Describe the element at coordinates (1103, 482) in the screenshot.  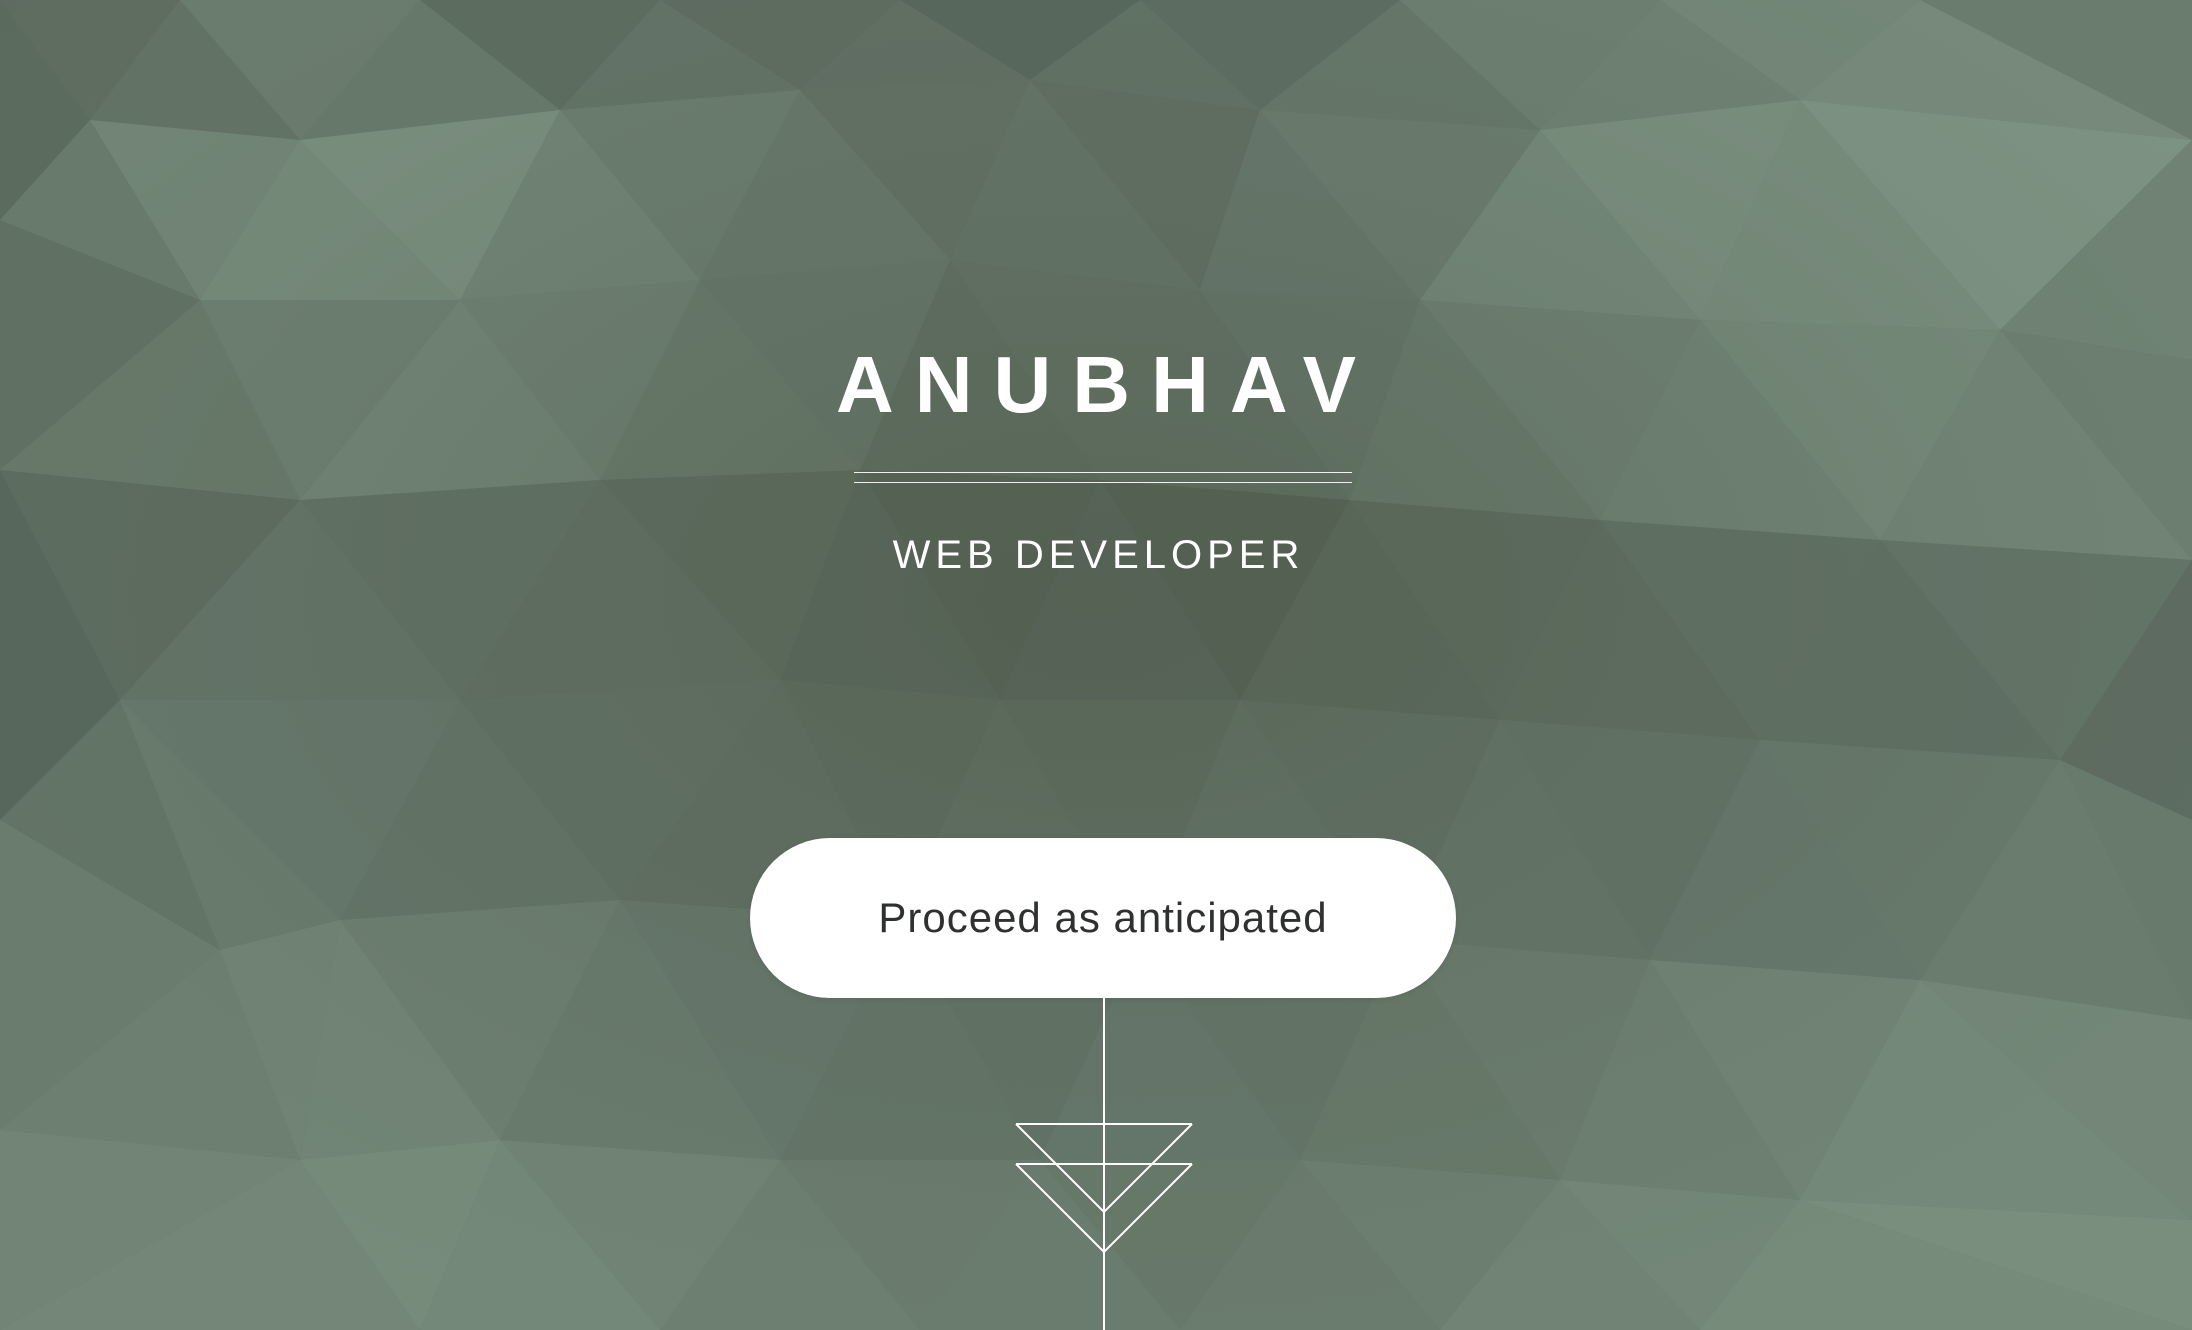
I see `title-divider-bottom` at that location.